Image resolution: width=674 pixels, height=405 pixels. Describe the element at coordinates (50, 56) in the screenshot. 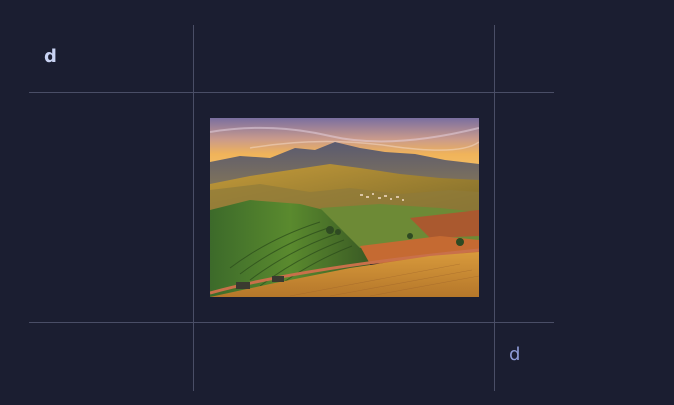

I see `header-cell-text: d` at that location.